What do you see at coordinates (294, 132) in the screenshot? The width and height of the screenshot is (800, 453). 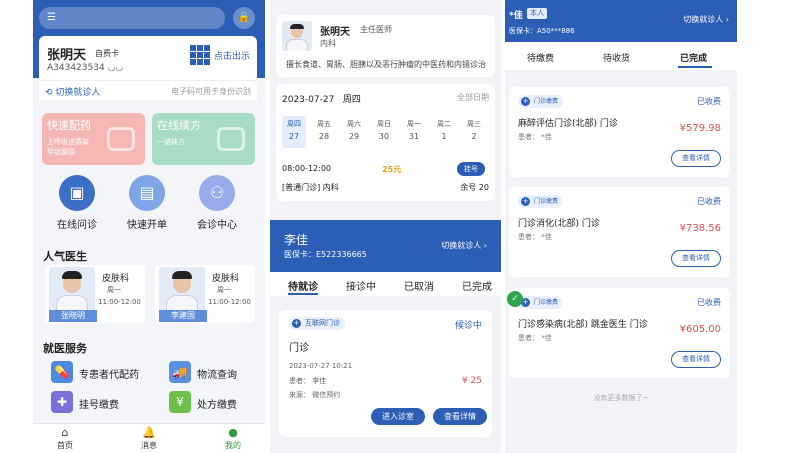 I see `day-item: 周四 27` at bounding box center [294, 132].